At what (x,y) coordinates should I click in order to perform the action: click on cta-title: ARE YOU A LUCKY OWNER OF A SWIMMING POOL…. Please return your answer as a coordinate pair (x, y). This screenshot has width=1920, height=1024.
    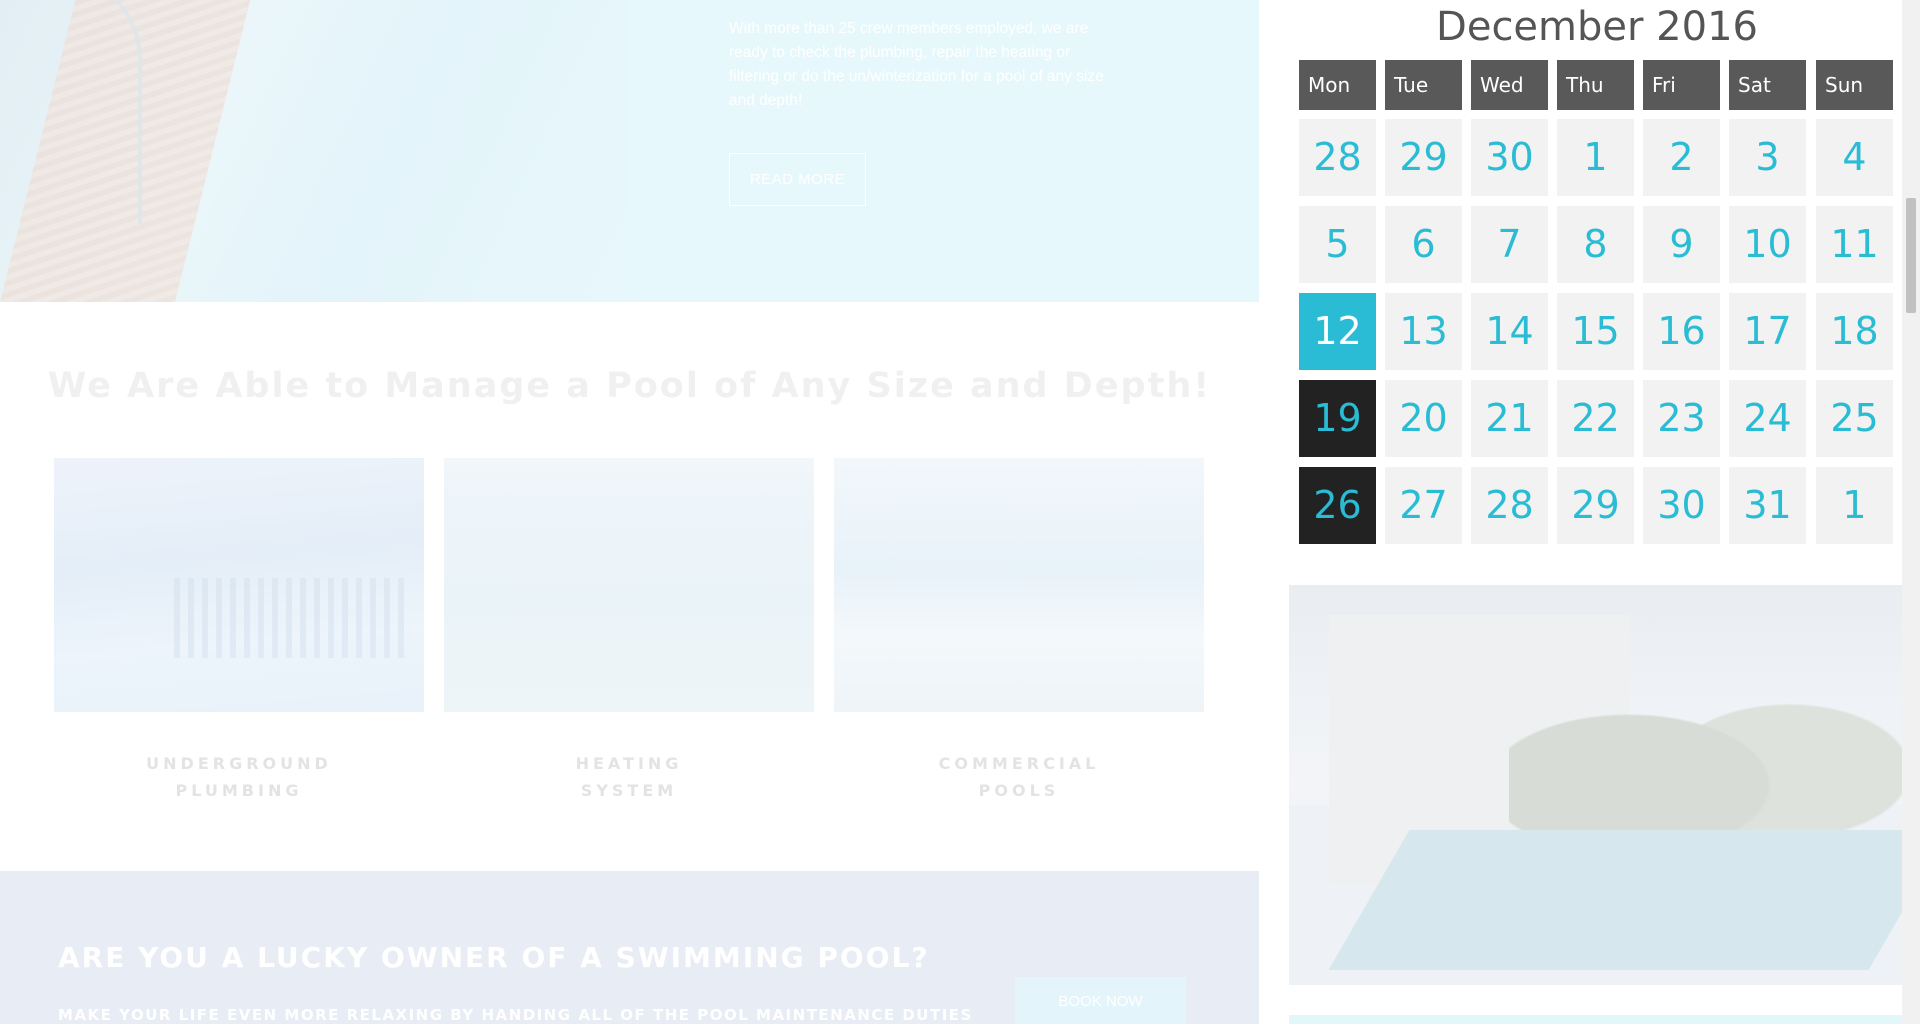
    Looking at the image, I should click on (494, 957).